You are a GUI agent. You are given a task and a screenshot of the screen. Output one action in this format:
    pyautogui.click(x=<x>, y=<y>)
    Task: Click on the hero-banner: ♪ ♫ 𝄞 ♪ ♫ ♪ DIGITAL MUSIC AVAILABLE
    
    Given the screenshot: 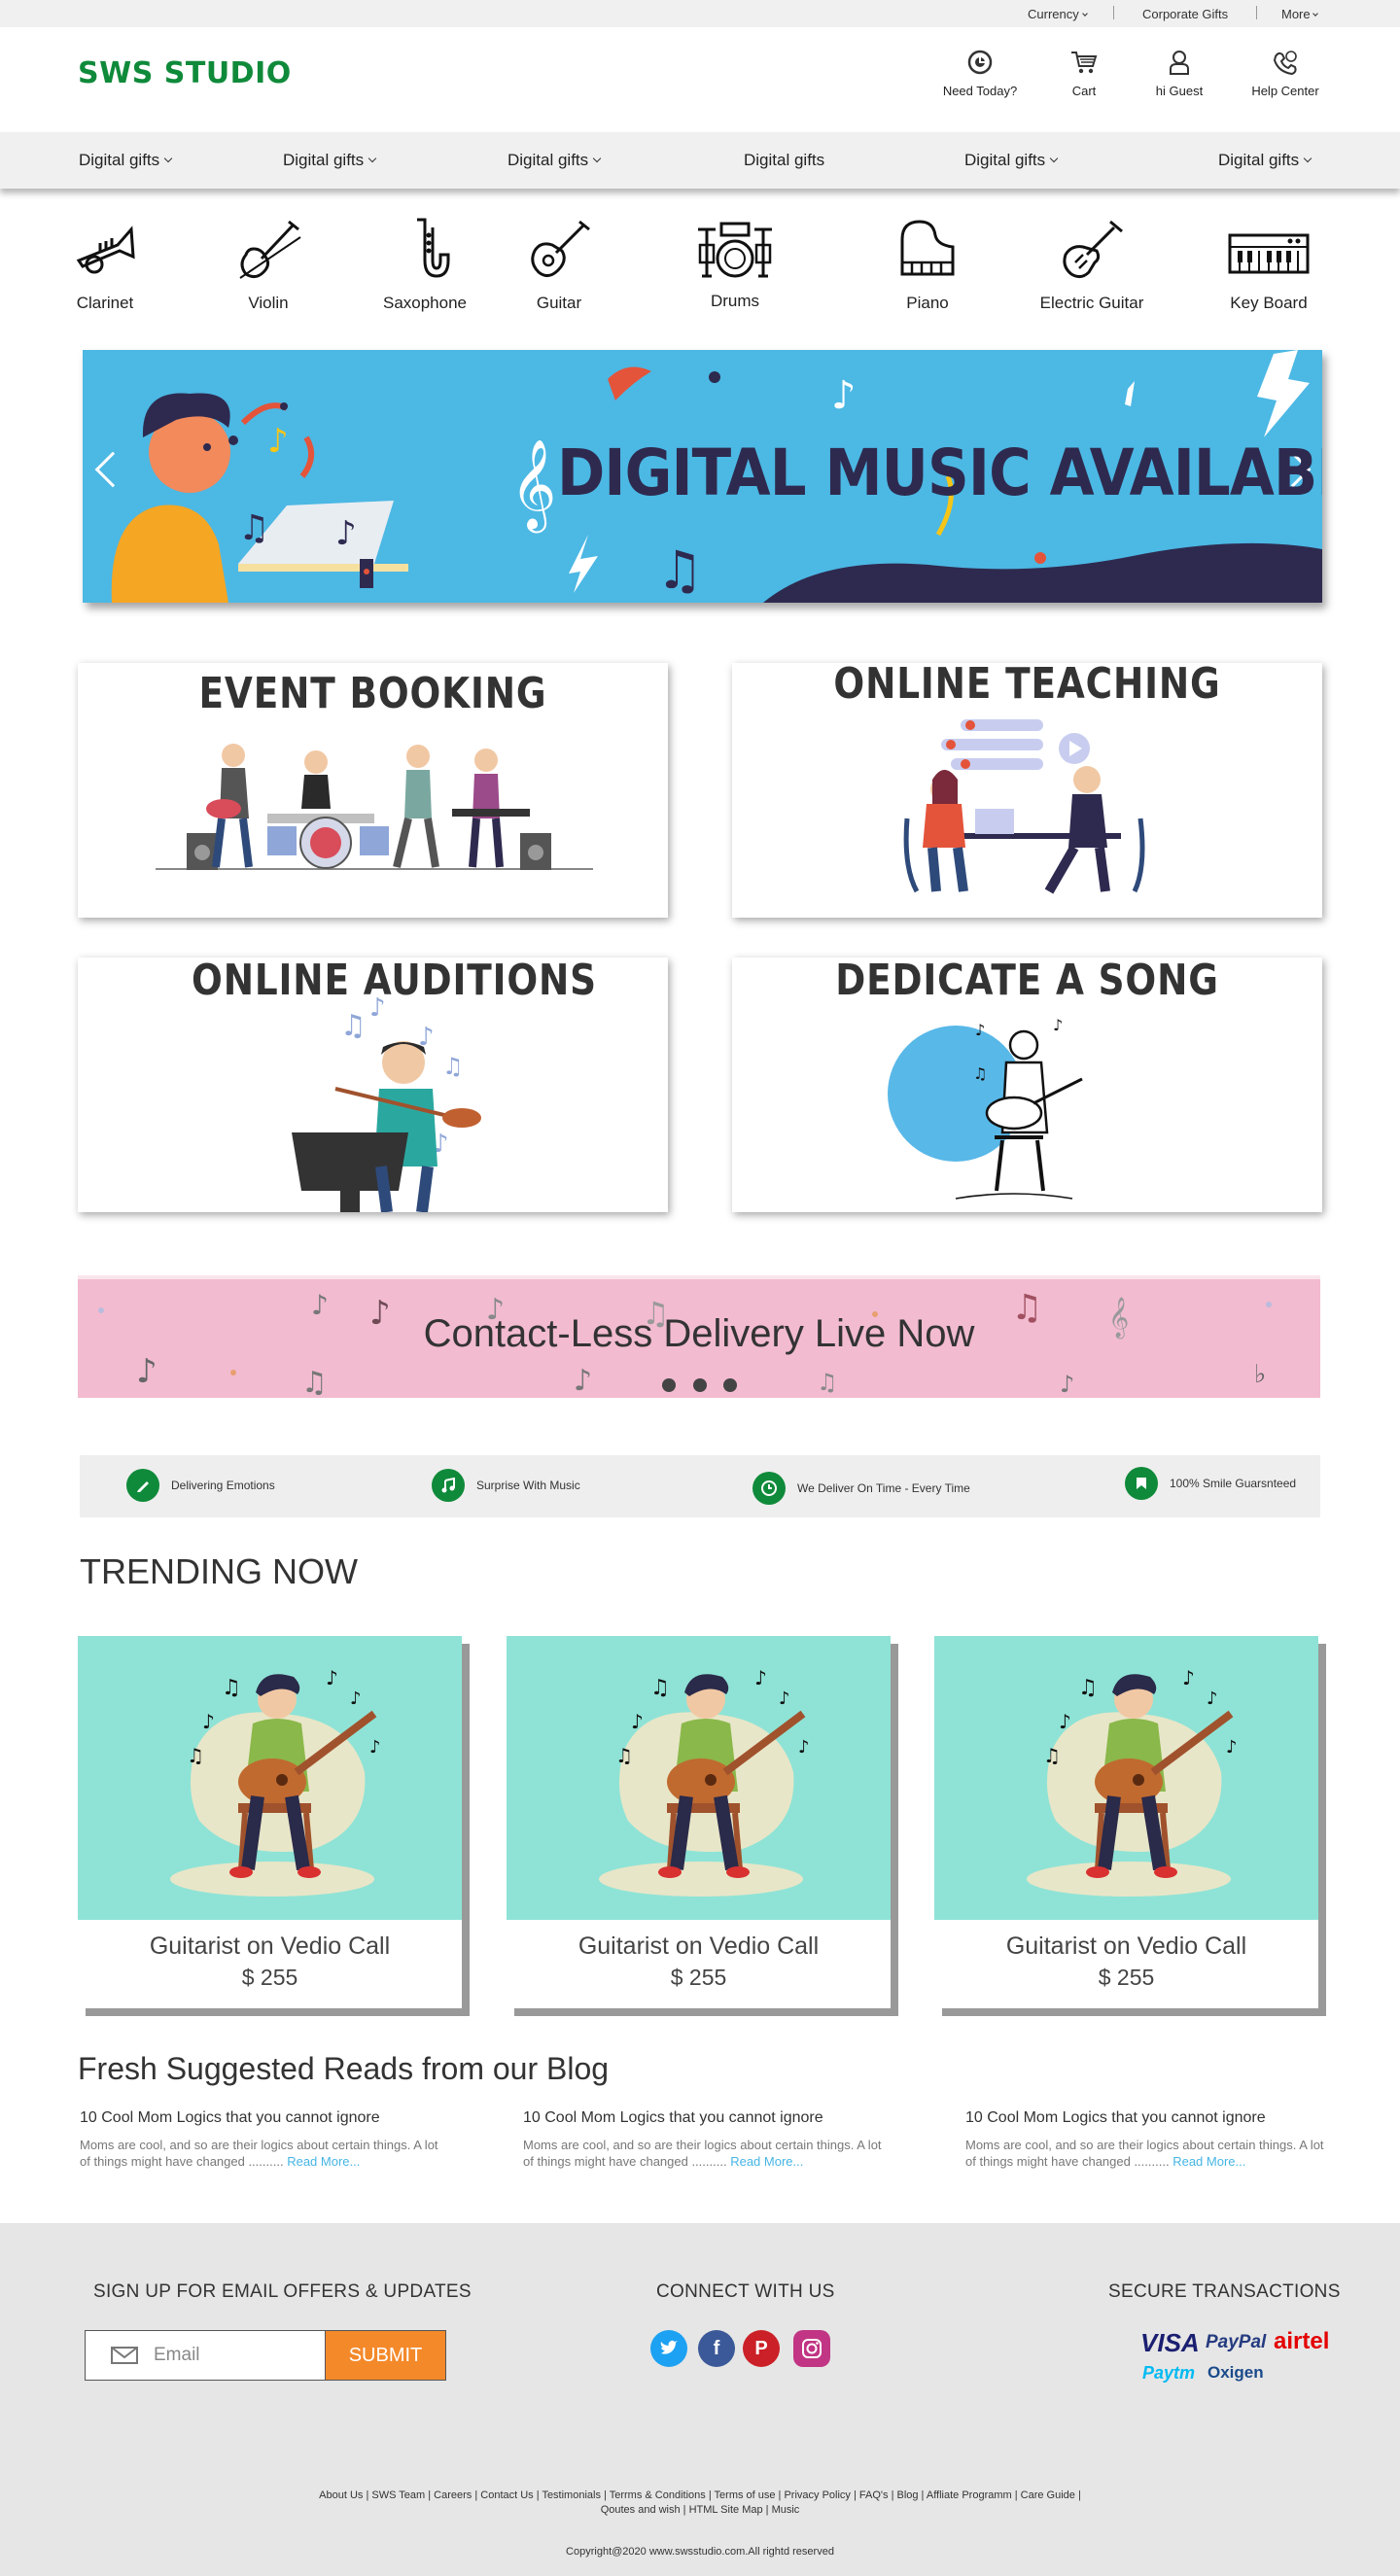 What is the action you would take?
    pyautogui.click(x=702, y=476)
    